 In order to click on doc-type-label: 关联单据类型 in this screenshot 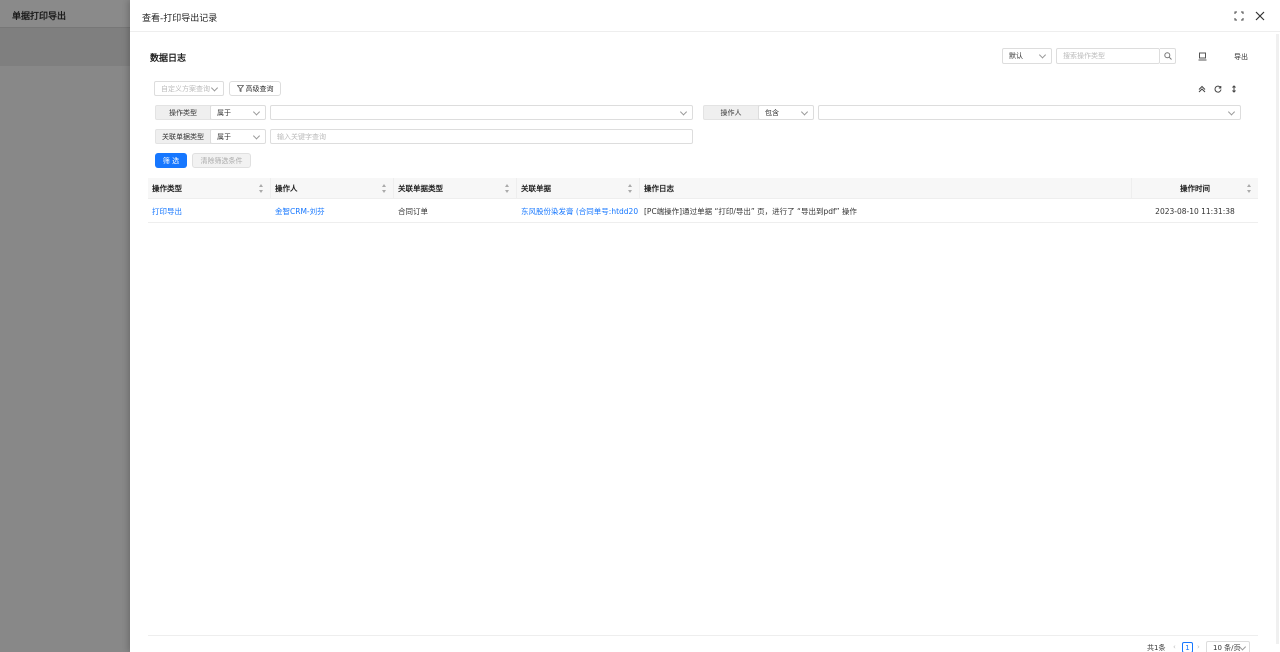, I will do `click(183, 136)`.